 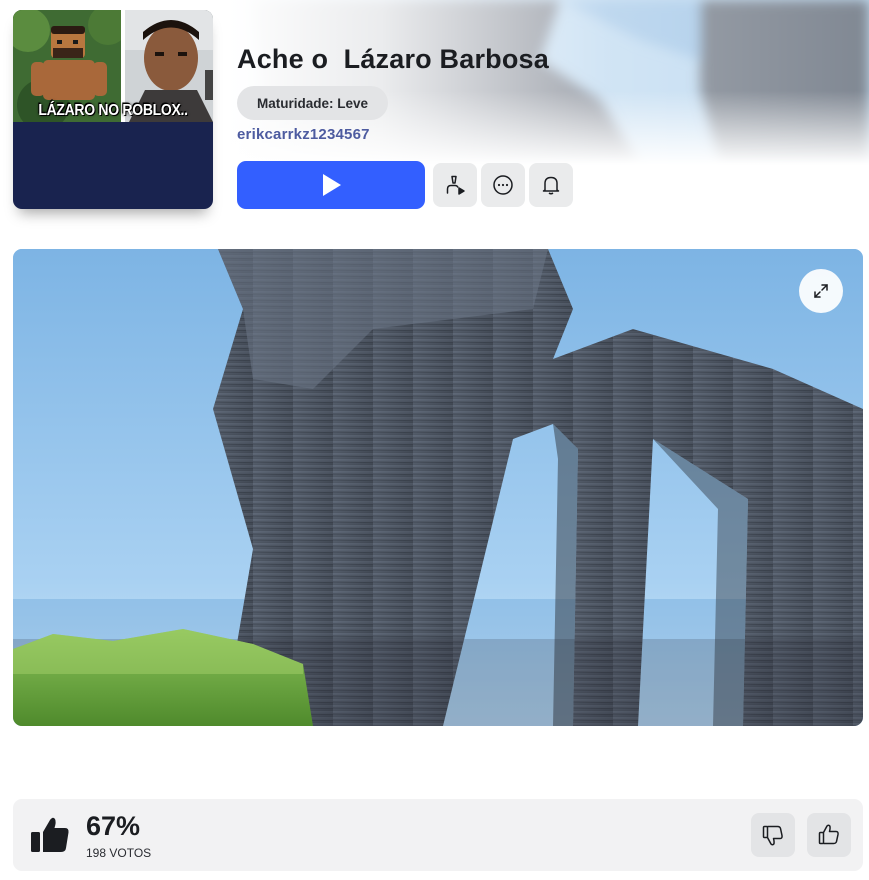 What do you see at coordinates (393, 59) in the screenshot?
I see `game-title: Ache o Lázaro Barbosa` at bounding box center [393, 59].